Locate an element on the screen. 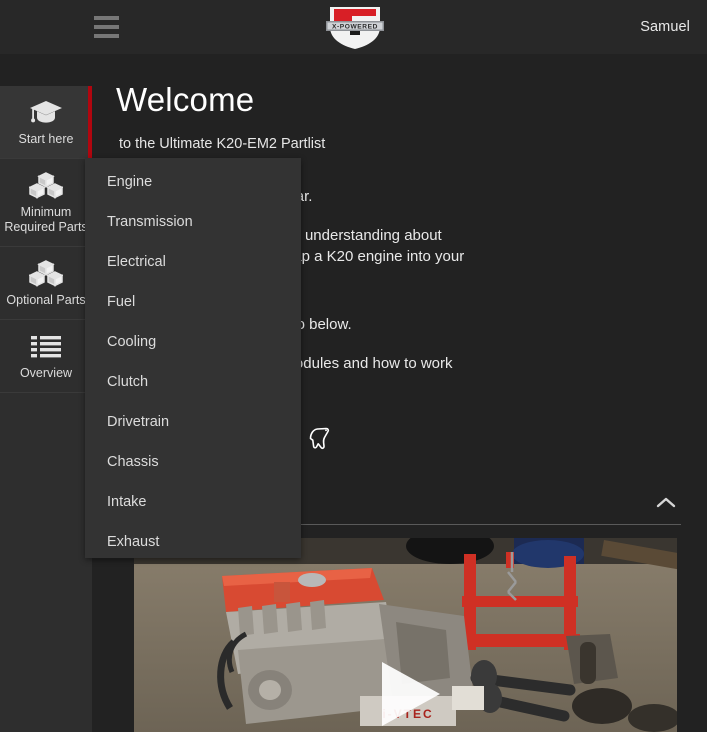 The height and width of the screenshot is (732, 707). dropdown-item-electrical: Electrical is located at coordinates (193, 262).